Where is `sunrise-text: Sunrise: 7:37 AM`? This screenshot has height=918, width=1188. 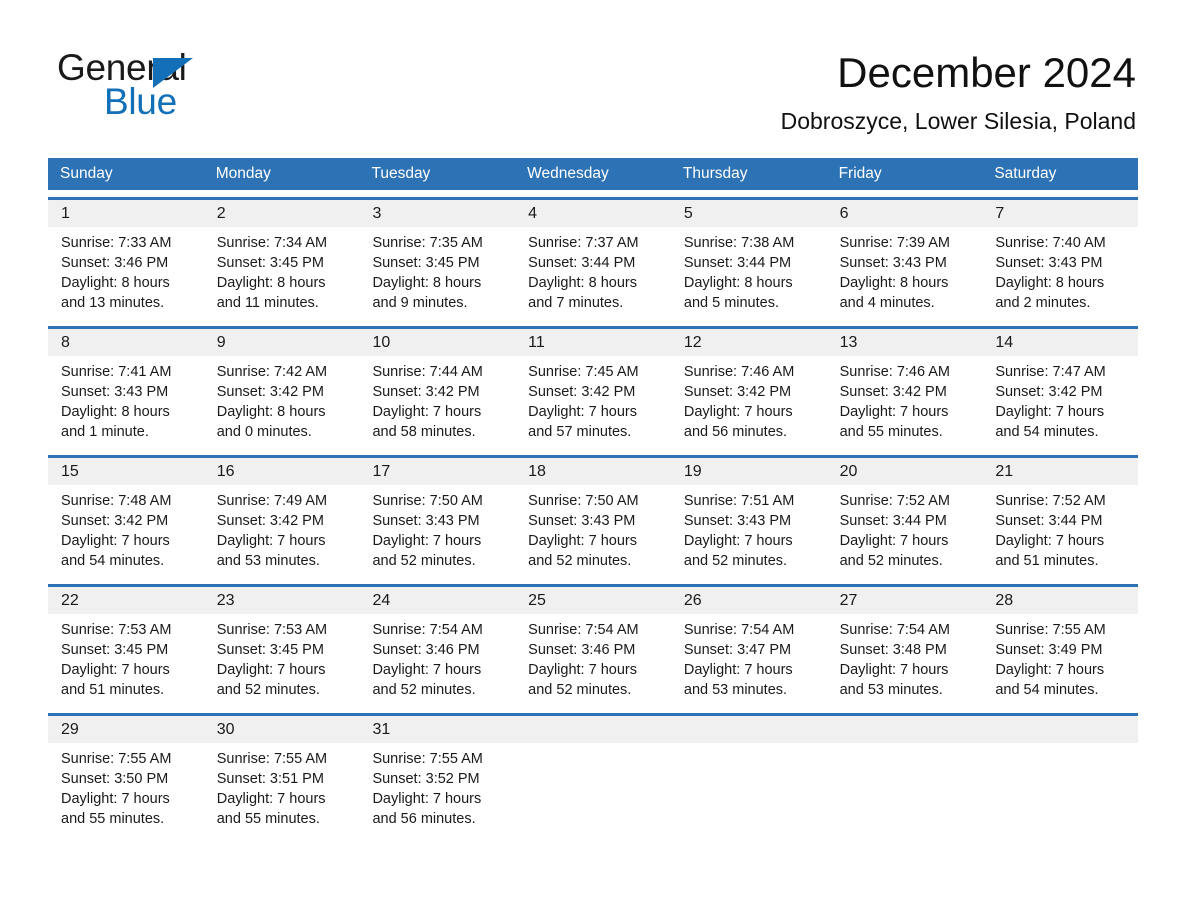 sunrise-text: Sunrise: 7:37 AM is located at coordinates (583, 243).